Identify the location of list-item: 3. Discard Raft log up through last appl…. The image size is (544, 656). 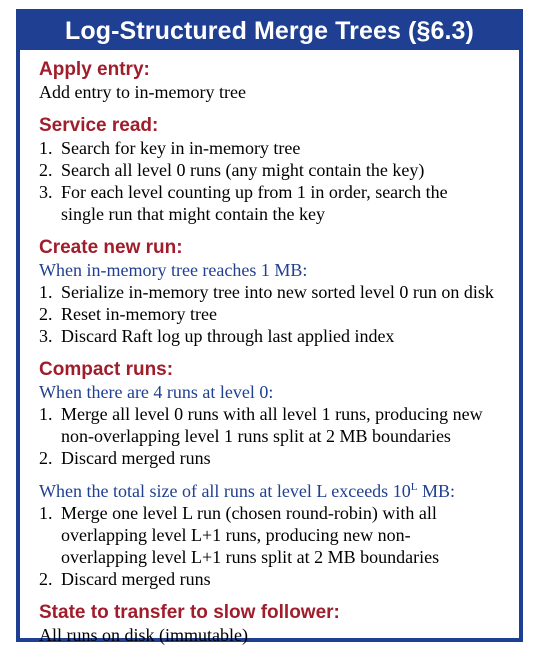
(279, 336).